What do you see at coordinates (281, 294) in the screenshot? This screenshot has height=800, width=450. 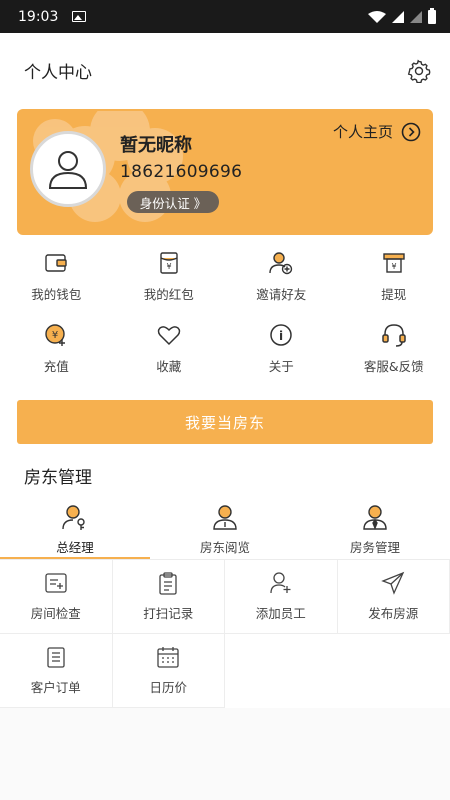 I see `quick-item-label: 邀请好友` at bounding box center [281, 294].